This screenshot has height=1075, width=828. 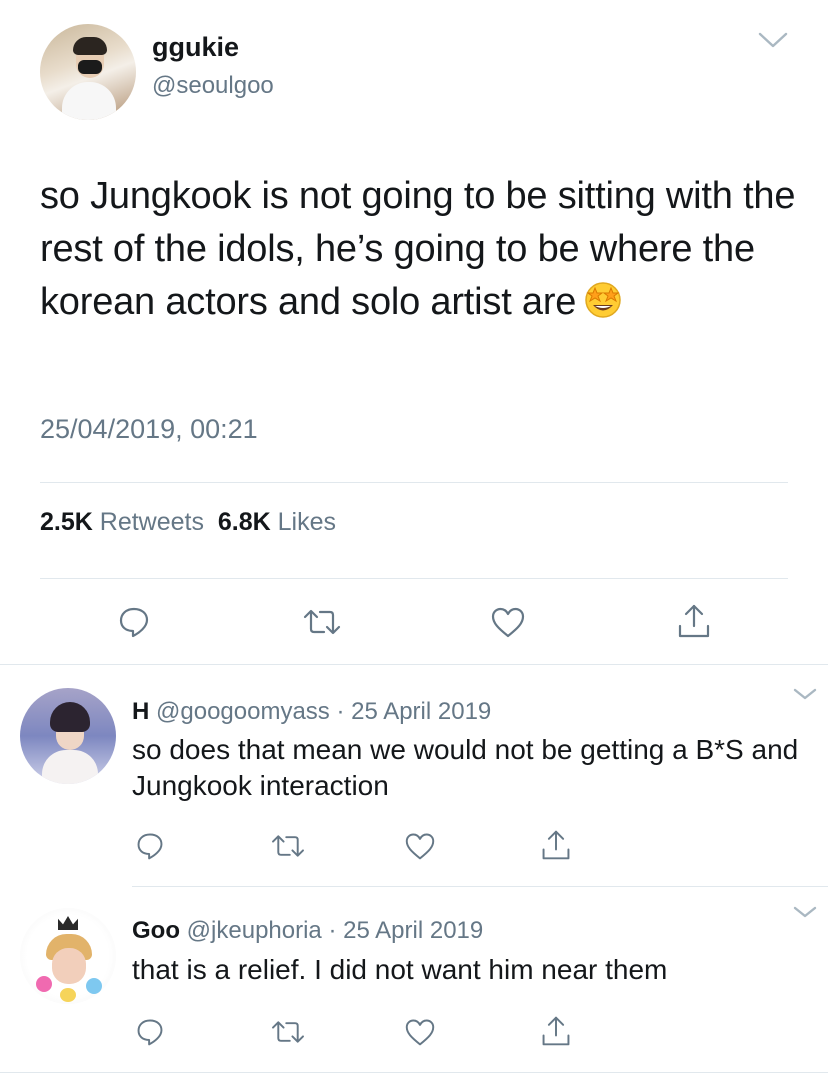 I want to click on star-struck-emoji, so click(x=603, y=299).